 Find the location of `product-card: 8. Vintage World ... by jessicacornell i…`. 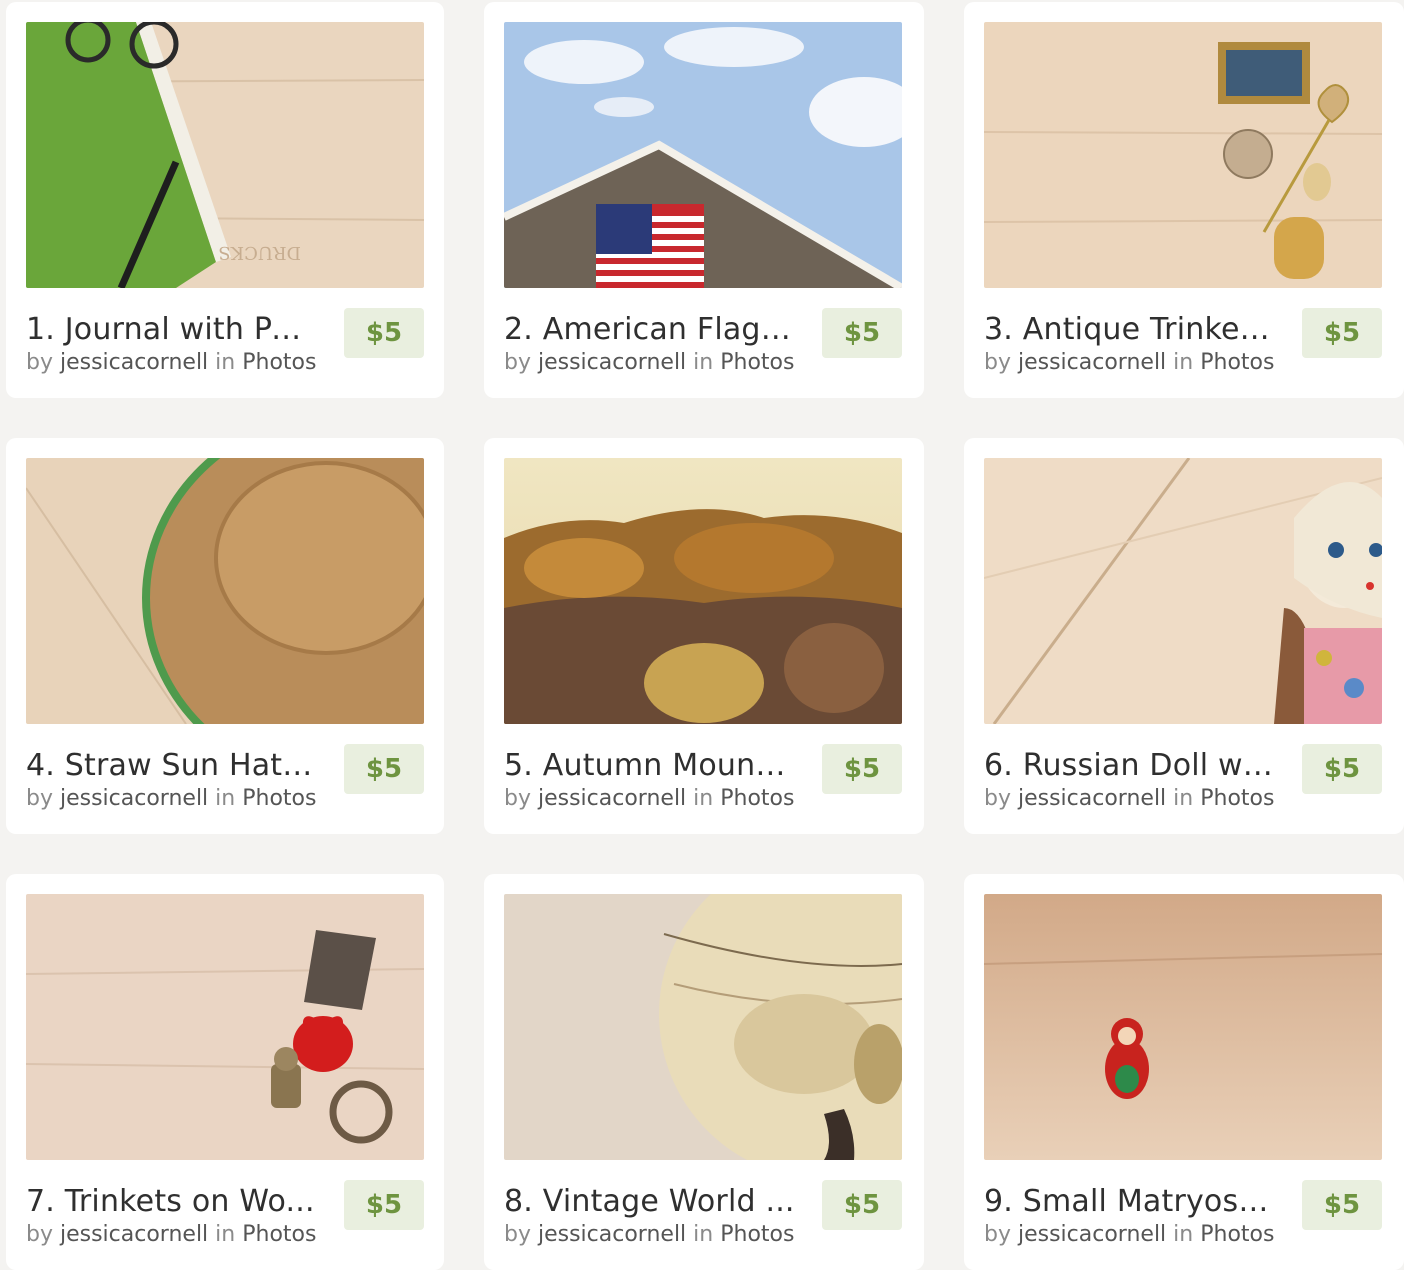

product-card: 8. Vintage World ... by jessicacornell i… is located at coordinates (704, 1072).